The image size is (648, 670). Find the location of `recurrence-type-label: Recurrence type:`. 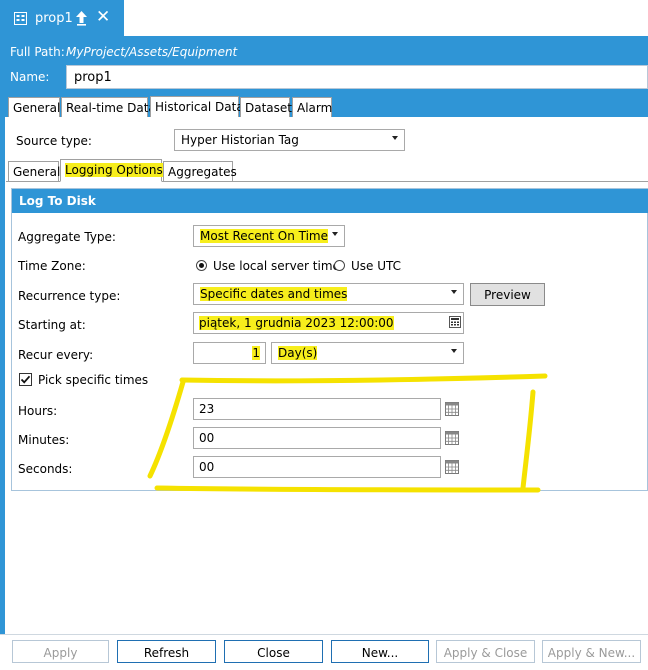

recurrence-type-label: Recurrence type: is located at coordinates (69, 296).